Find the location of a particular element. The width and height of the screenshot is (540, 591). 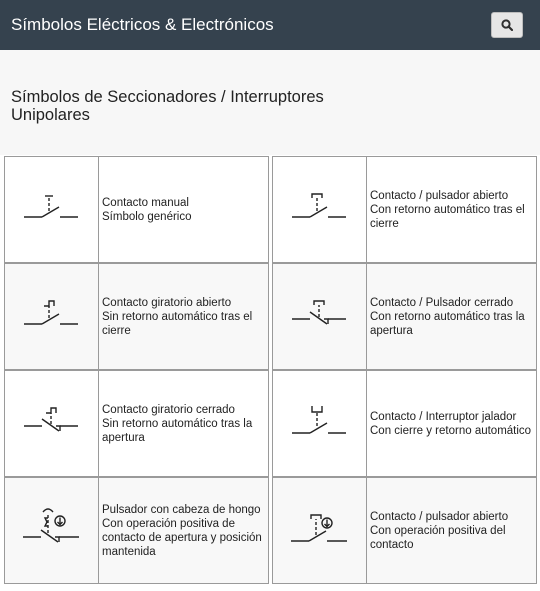

app-title: Símbolos Eléctricos & Electrónicos is located at coordinates (142, 24).